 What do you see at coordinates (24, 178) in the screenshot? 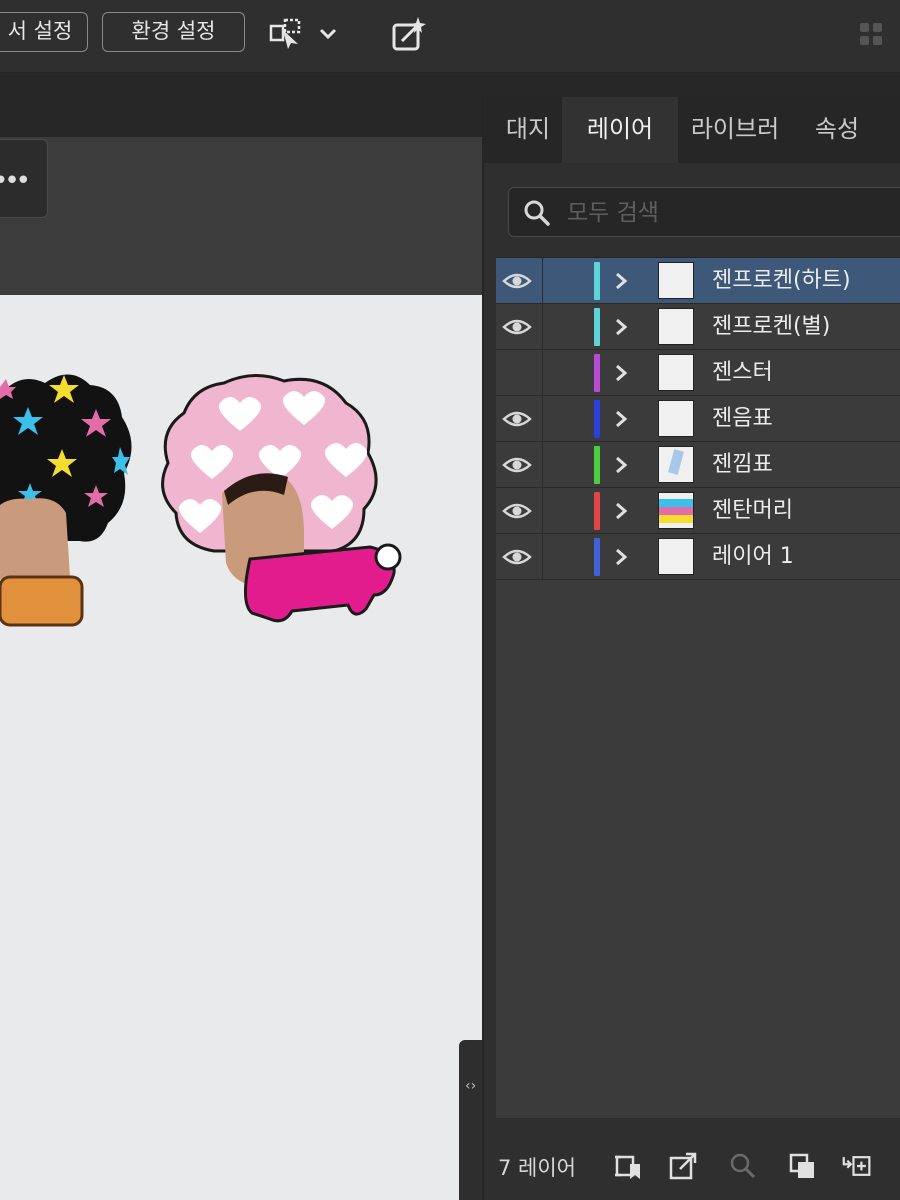
I see `more-options-button: •••` at bounding box center [24, 178].